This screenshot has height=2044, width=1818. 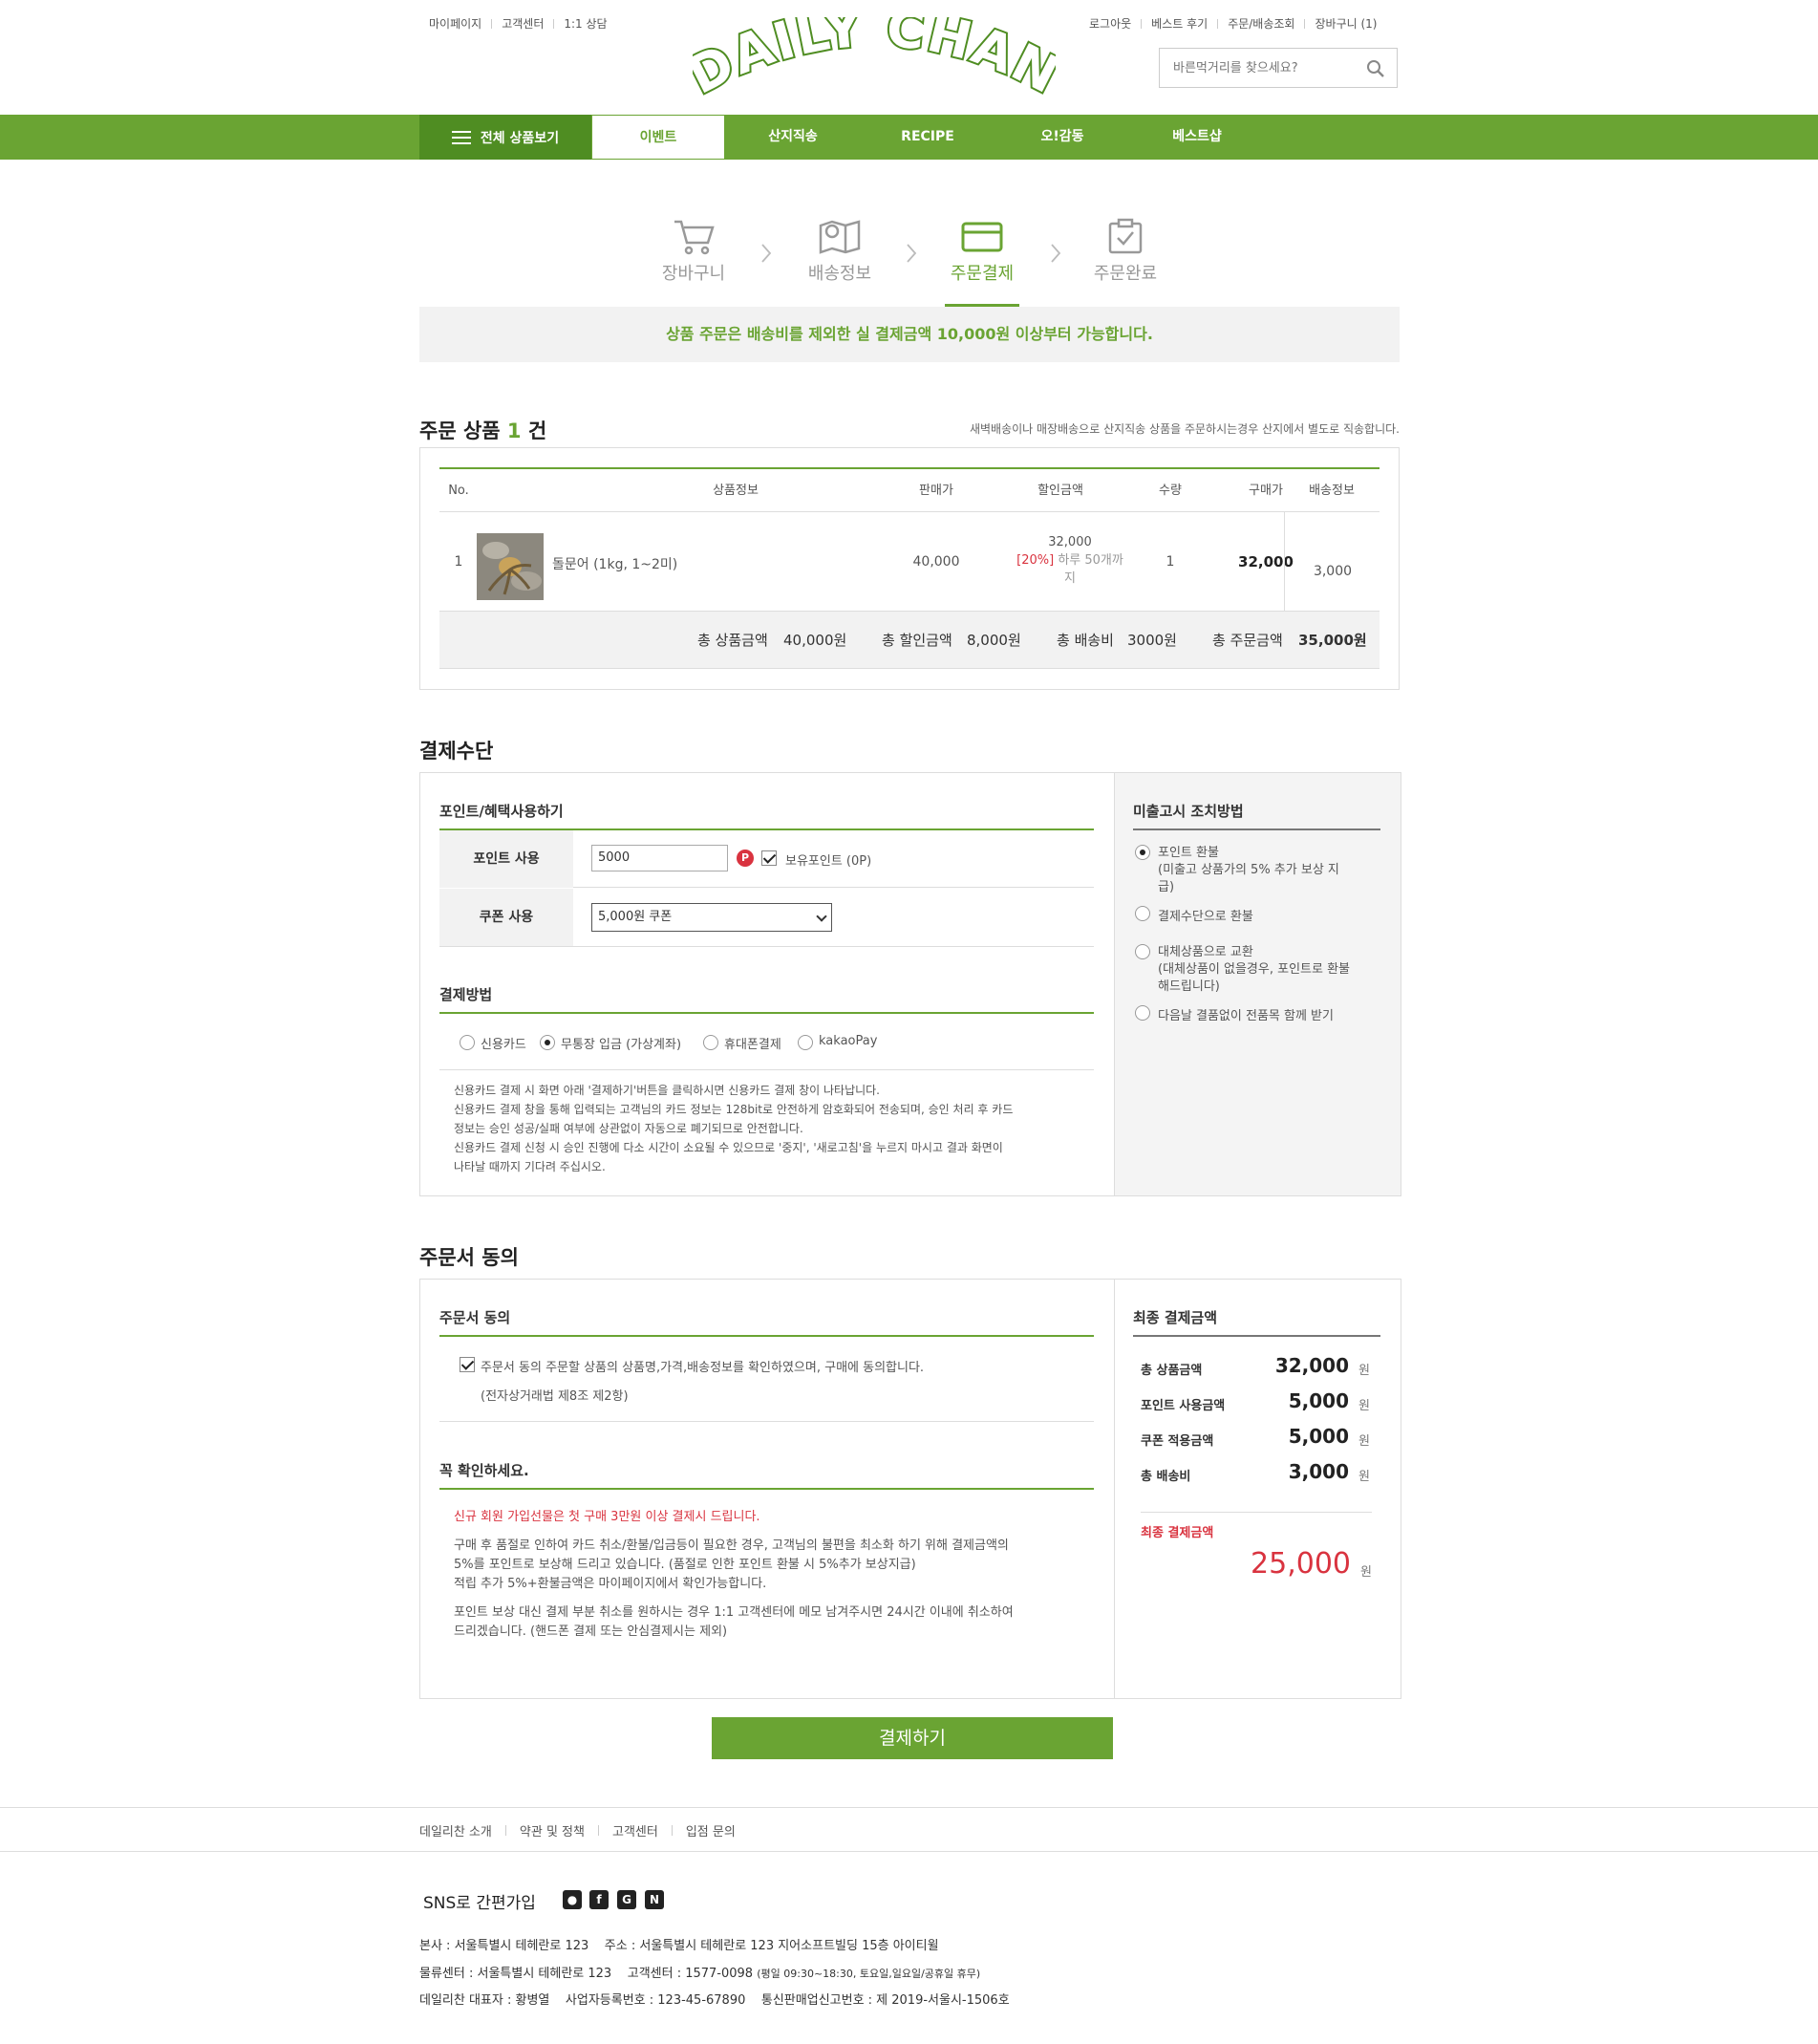 What do you see at coordinates (555, 1396) in the screenshot?
I see `agree-law-text: (전자상거래법 제8조 제2항)` at bounding box center [555, 1396].